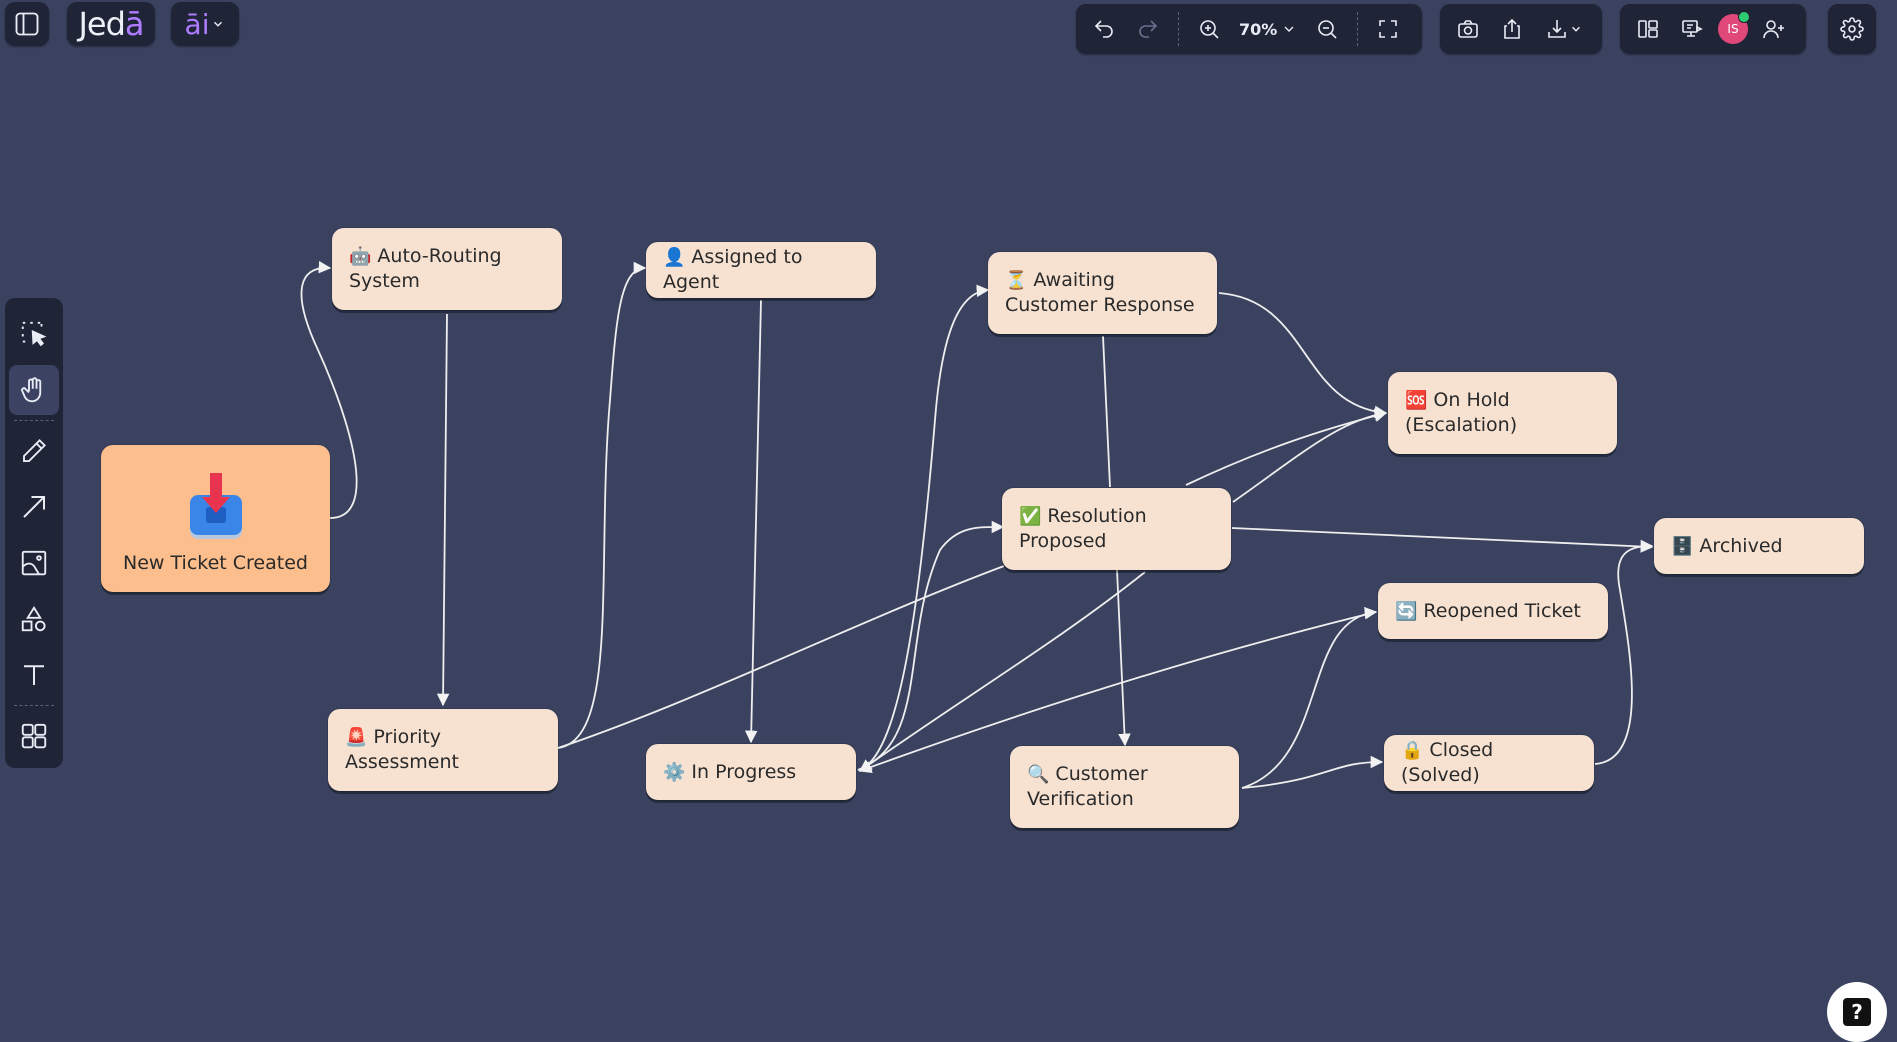 Image resolution: width=1897 pixels, height=1042 pixels. I want to click on magnifier-icon: 🔍, so click(1038, 774).